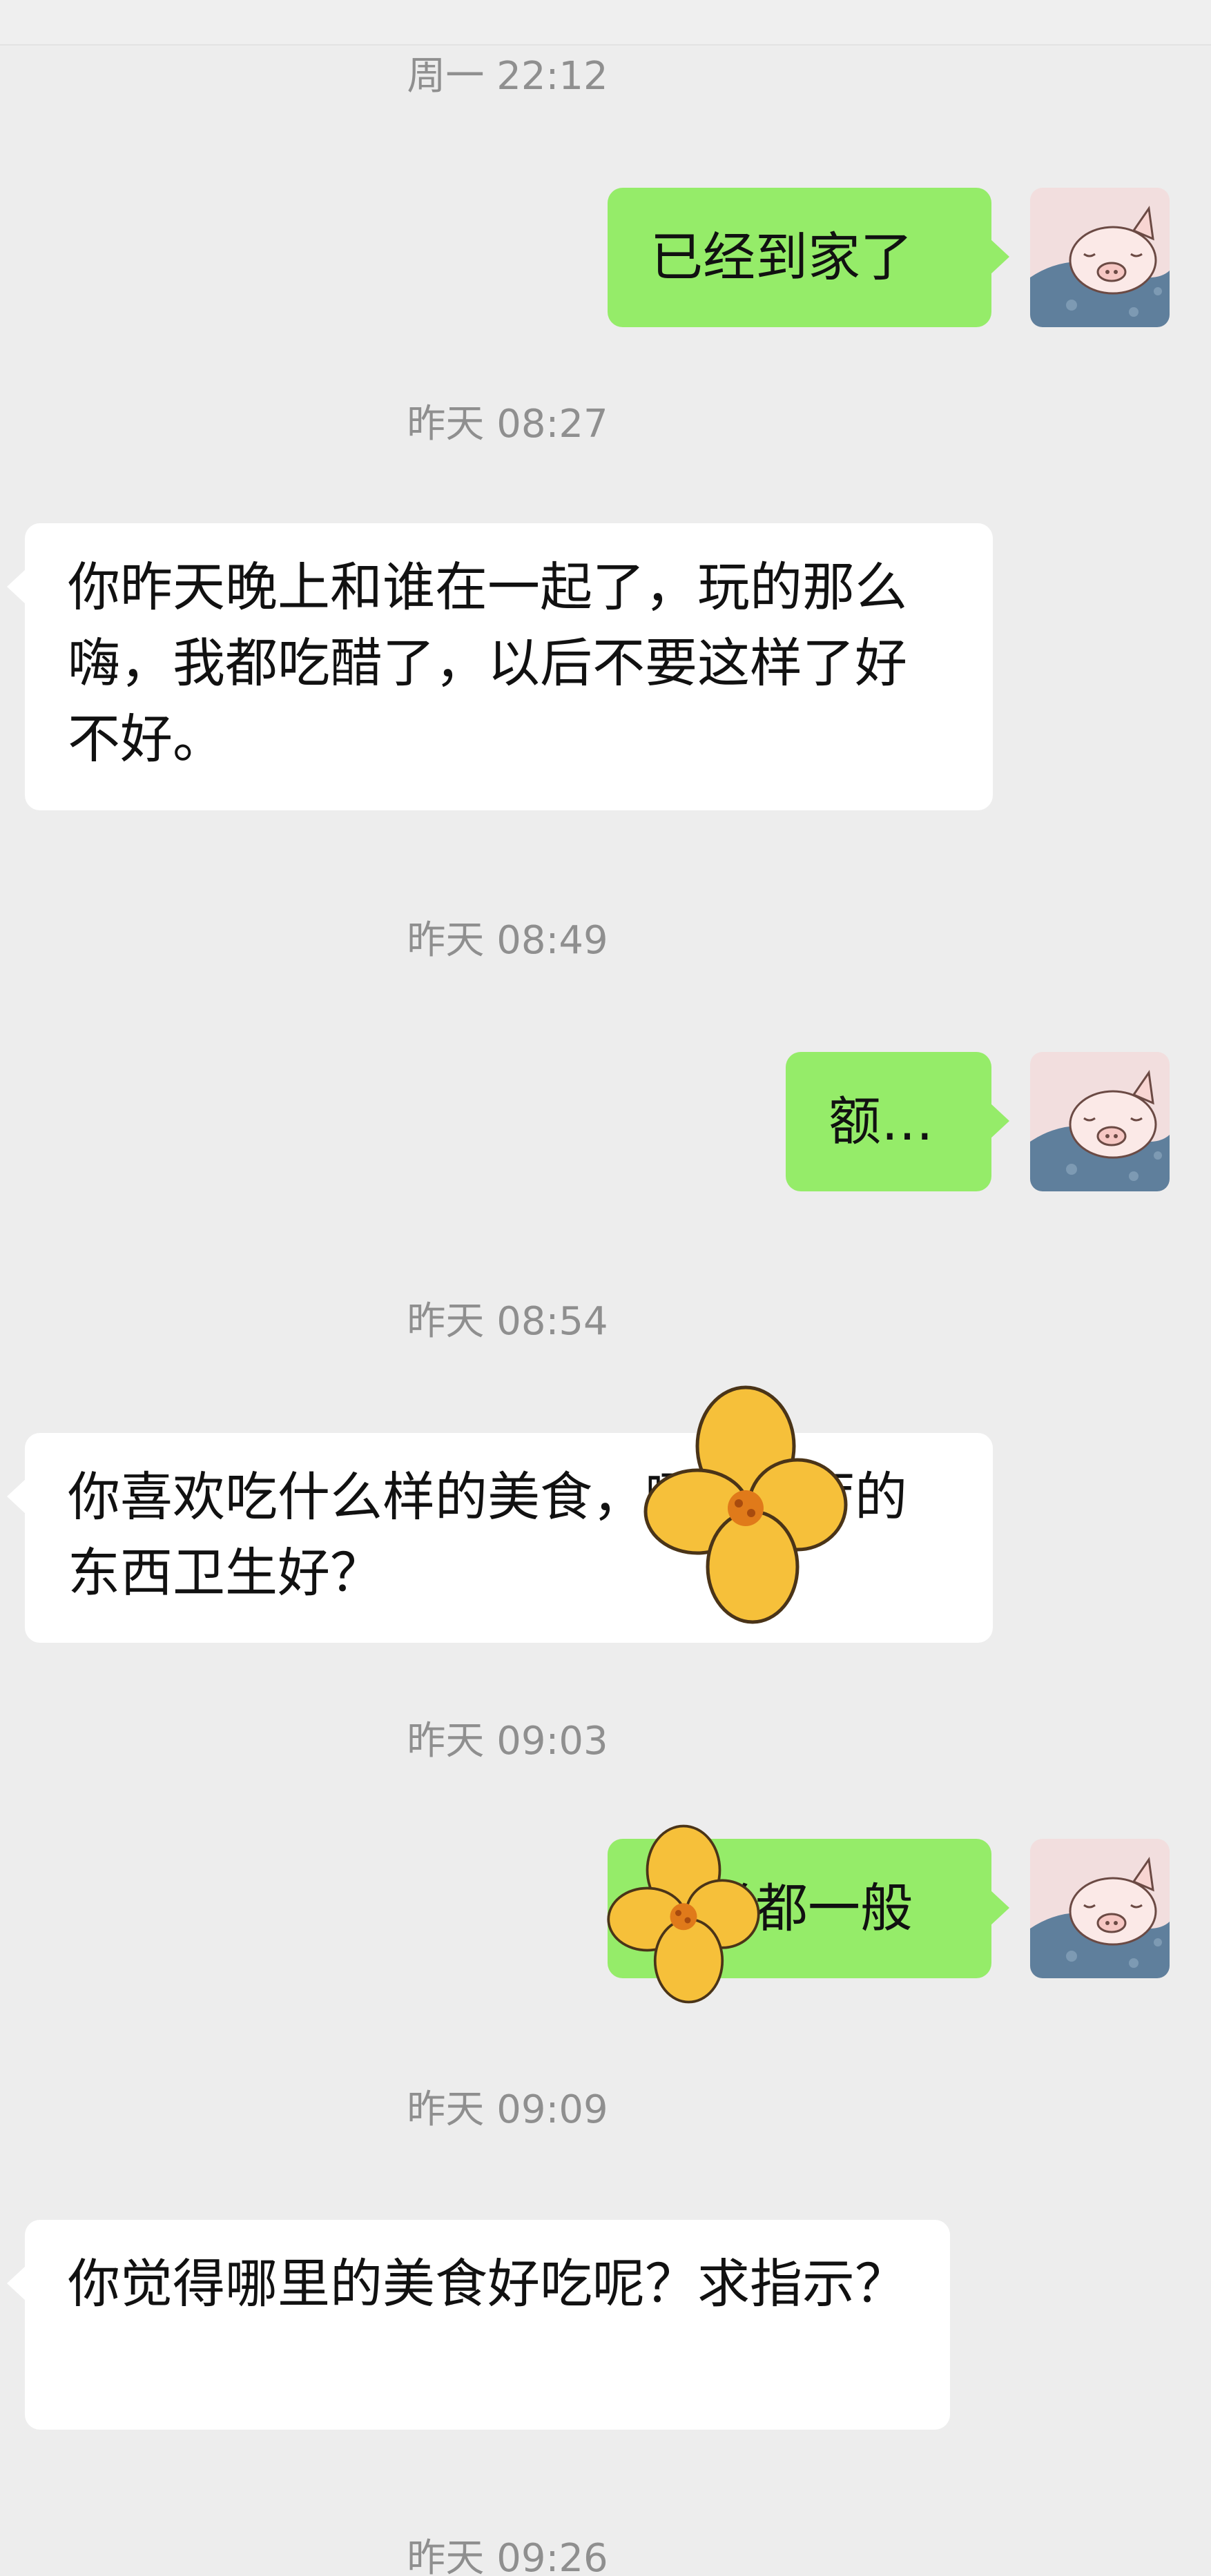 This screenshot has width=1211, height=2576. I want to click on timestamp: 昨天 08:49, so click(507, 940).